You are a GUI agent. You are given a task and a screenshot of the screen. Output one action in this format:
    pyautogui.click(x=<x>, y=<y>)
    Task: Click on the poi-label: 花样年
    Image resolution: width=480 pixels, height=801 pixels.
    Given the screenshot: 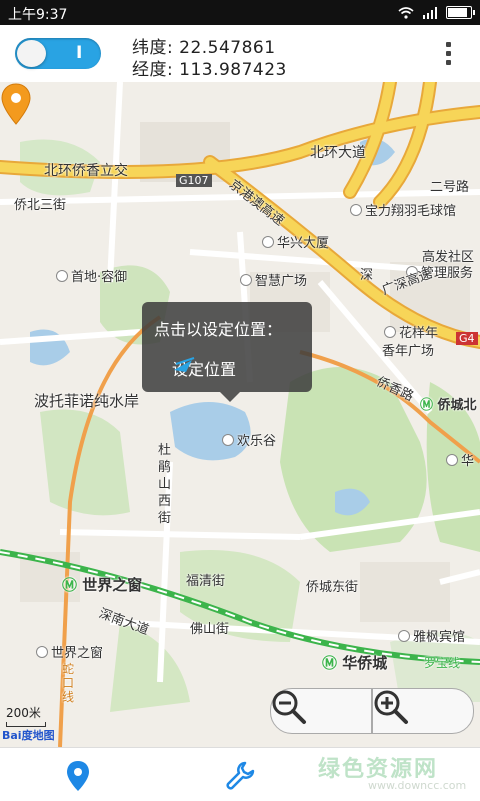 What is the action you would take?
    pyautogui.click(x=411, y=331)
    